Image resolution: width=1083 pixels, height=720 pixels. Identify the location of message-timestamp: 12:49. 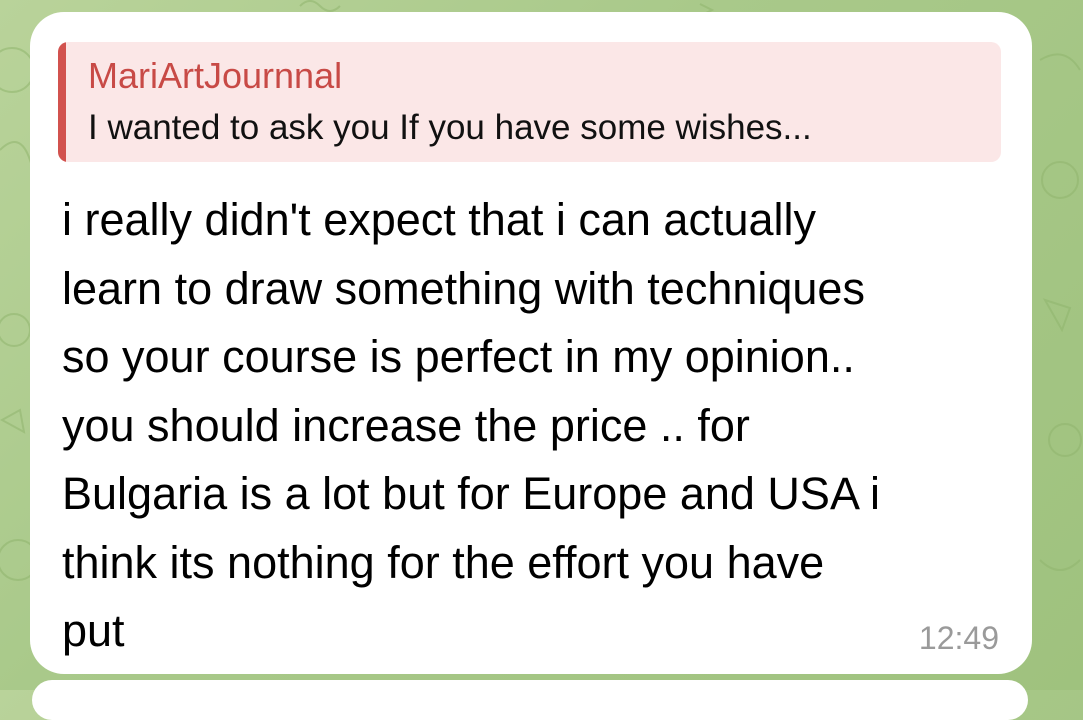
(958, 638).